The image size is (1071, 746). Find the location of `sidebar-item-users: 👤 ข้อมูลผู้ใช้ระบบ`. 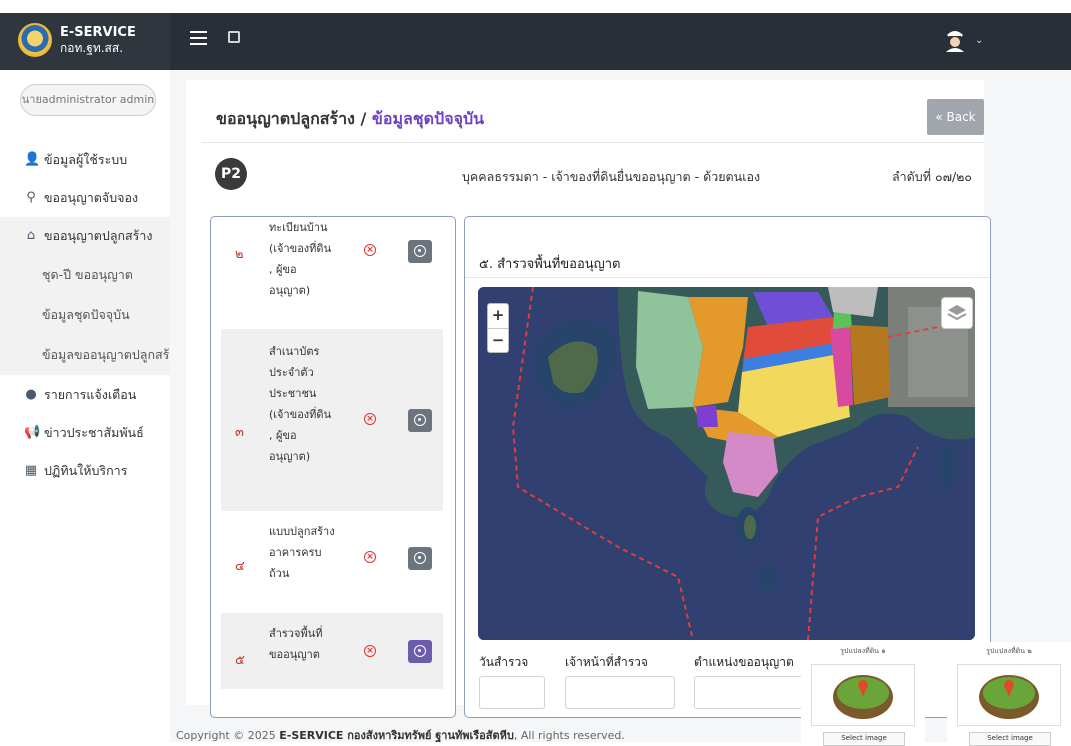

sidebar-item-users: 👤 ข้อมูลผู้ใช้ระบบ is located at coordinates (85, 160).